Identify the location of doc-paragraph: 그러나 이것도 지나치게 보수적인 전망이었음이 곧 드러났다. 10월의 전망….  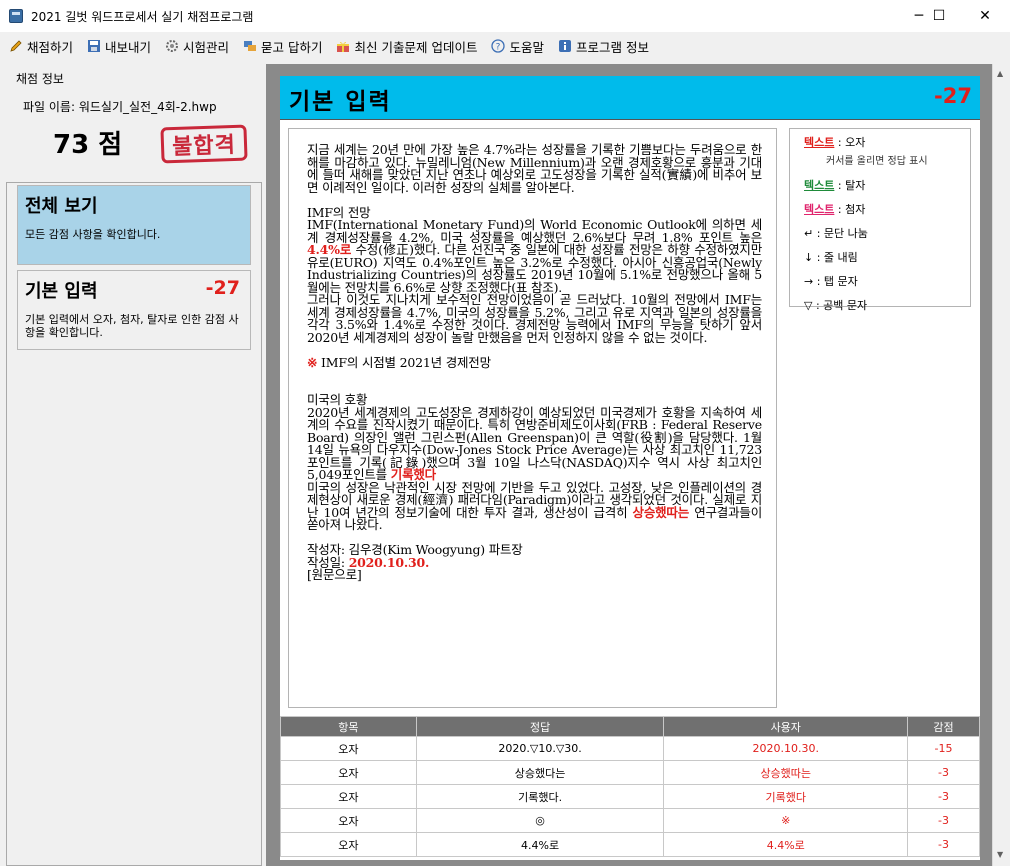
(534, 318).